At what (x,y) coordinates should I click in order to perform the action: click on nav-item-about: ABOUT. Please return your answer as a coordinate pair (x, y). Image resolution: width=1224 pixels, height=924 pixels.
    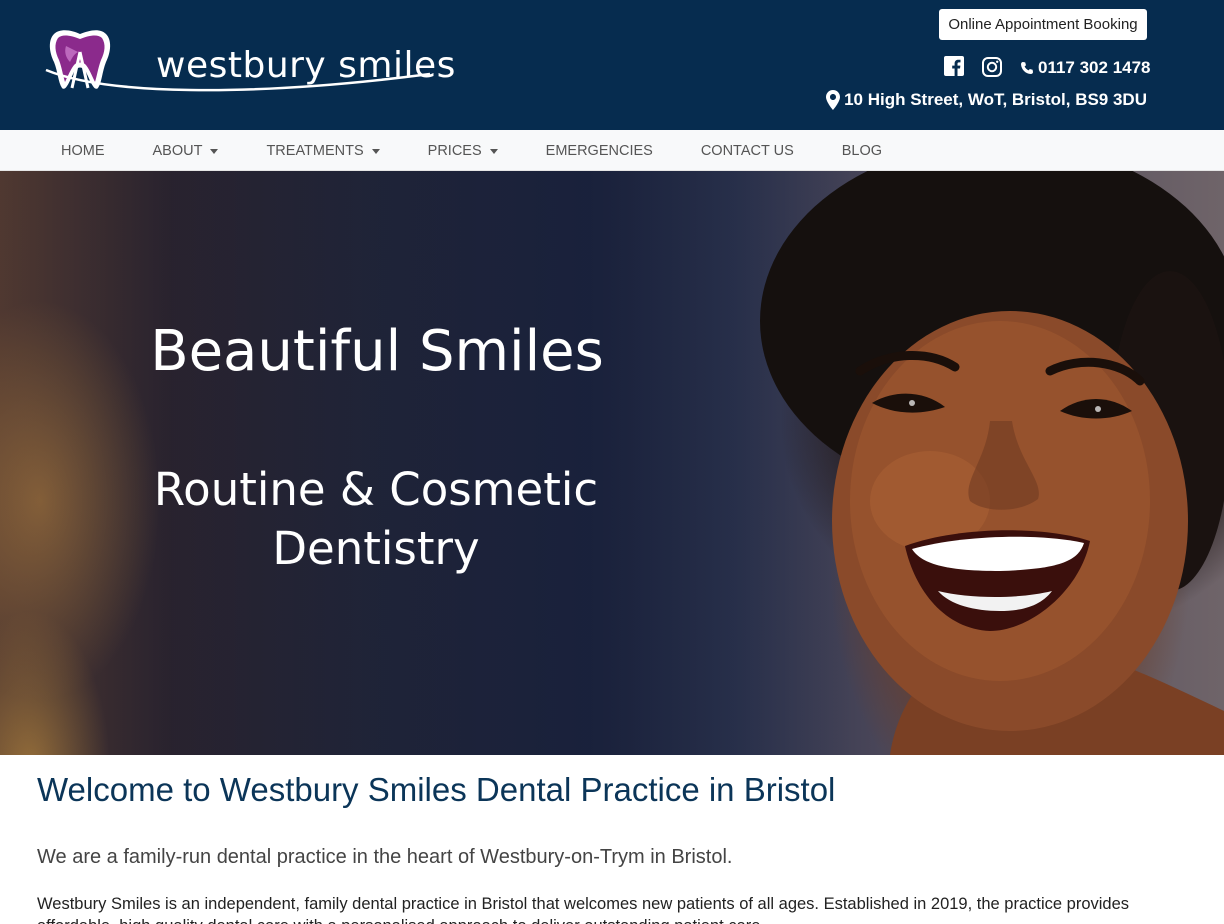
    Looking at the image, I should click on (186, 151).